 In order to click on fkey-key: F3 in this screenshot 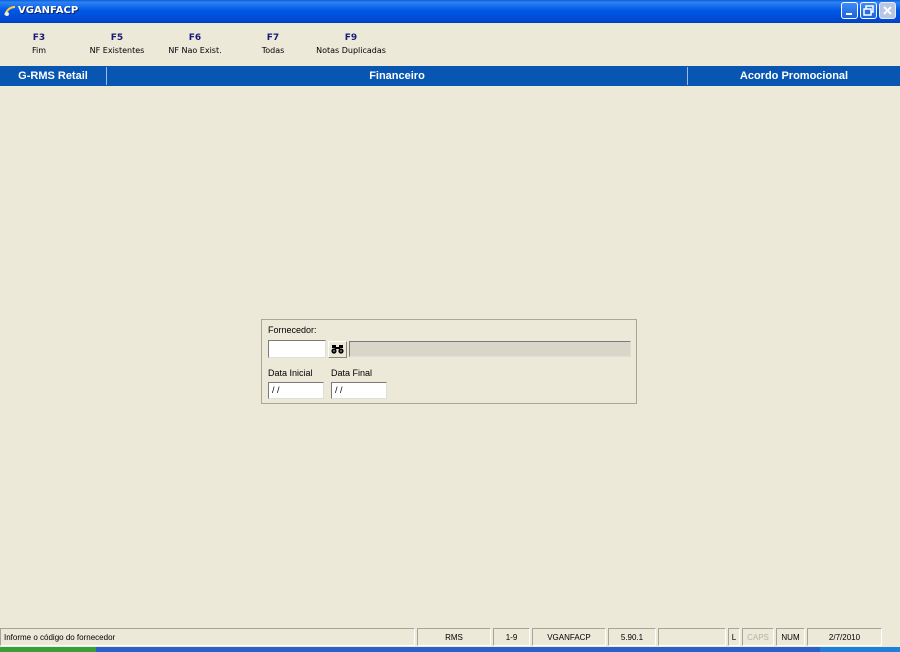, I will do `click(39, 38)`.